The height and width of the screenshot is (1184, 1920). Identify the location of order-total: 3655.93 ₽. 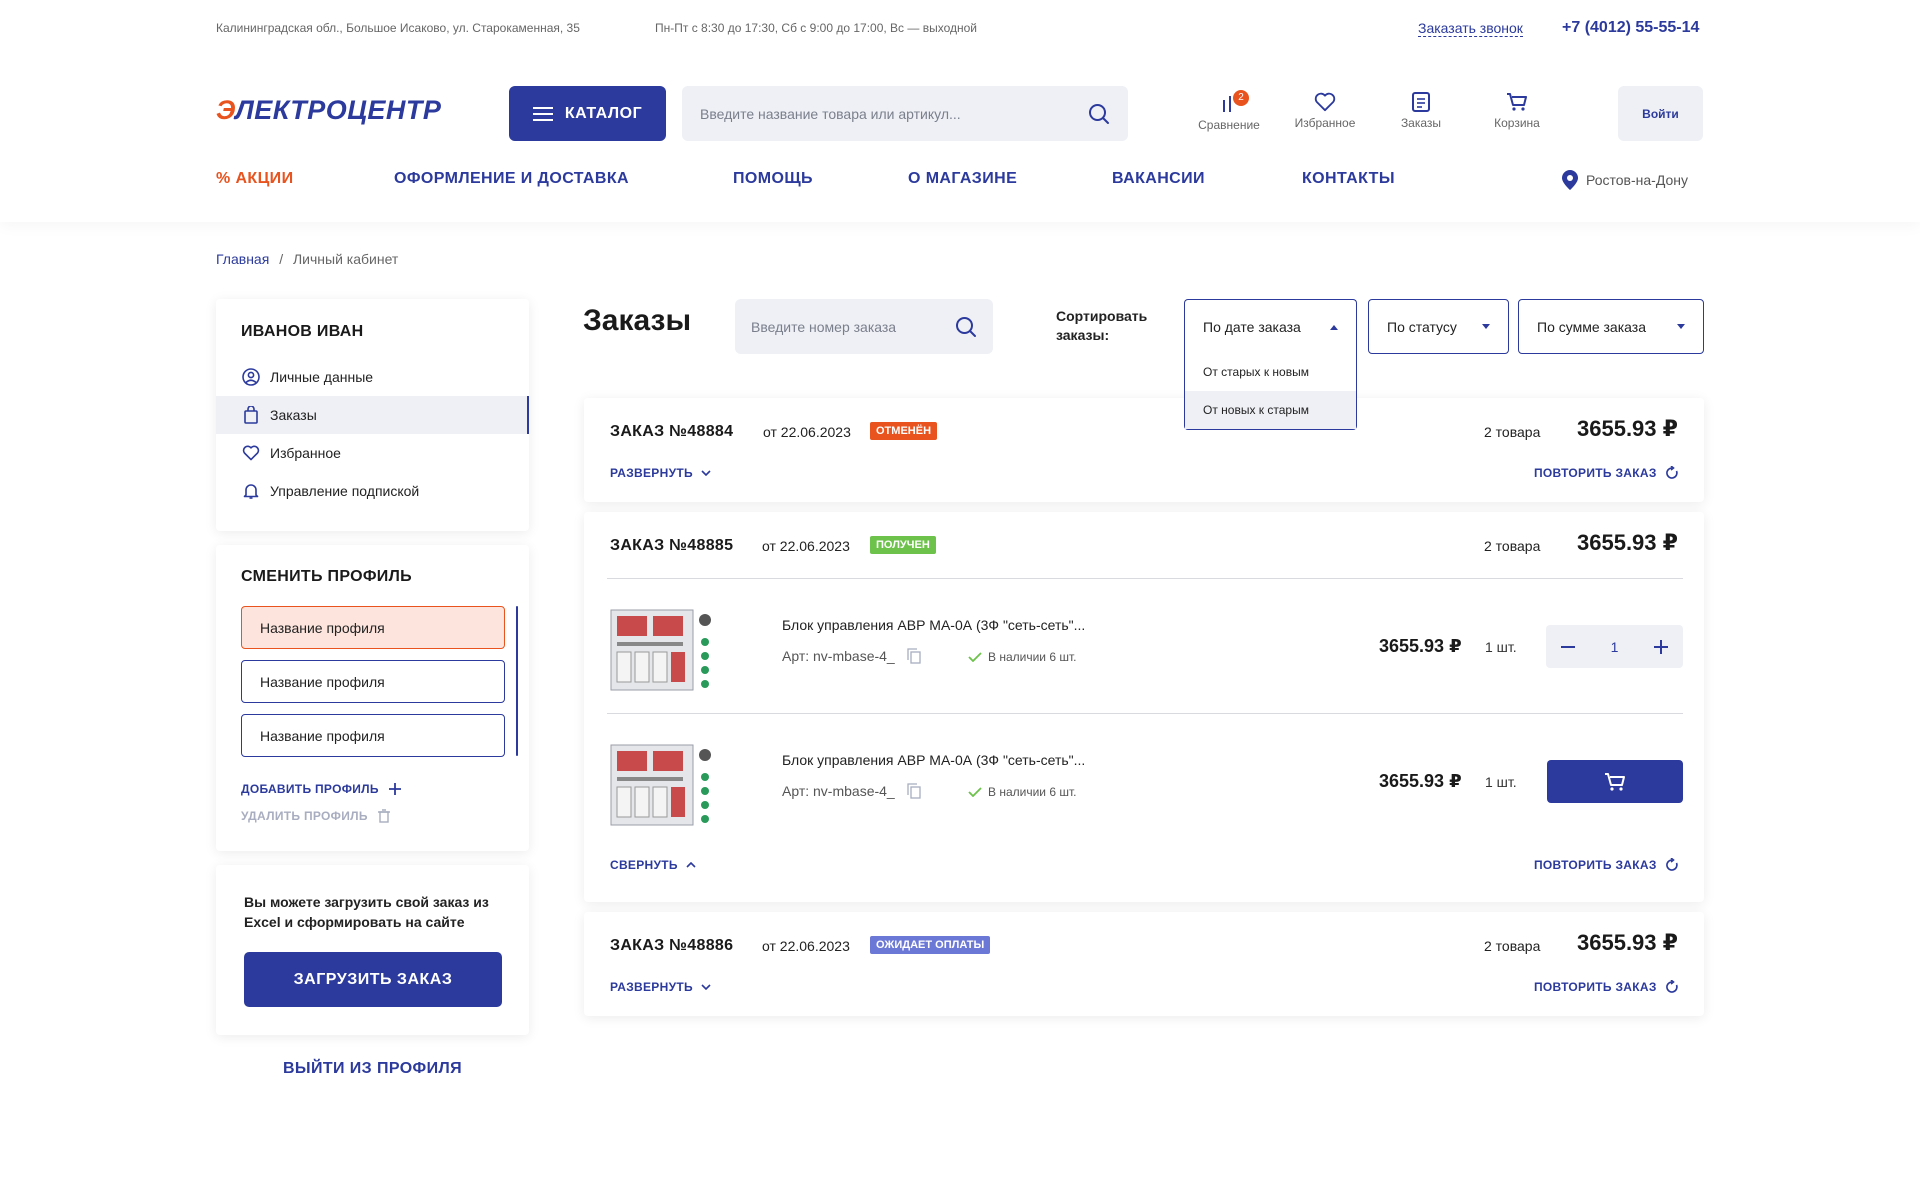
(1627, 942).